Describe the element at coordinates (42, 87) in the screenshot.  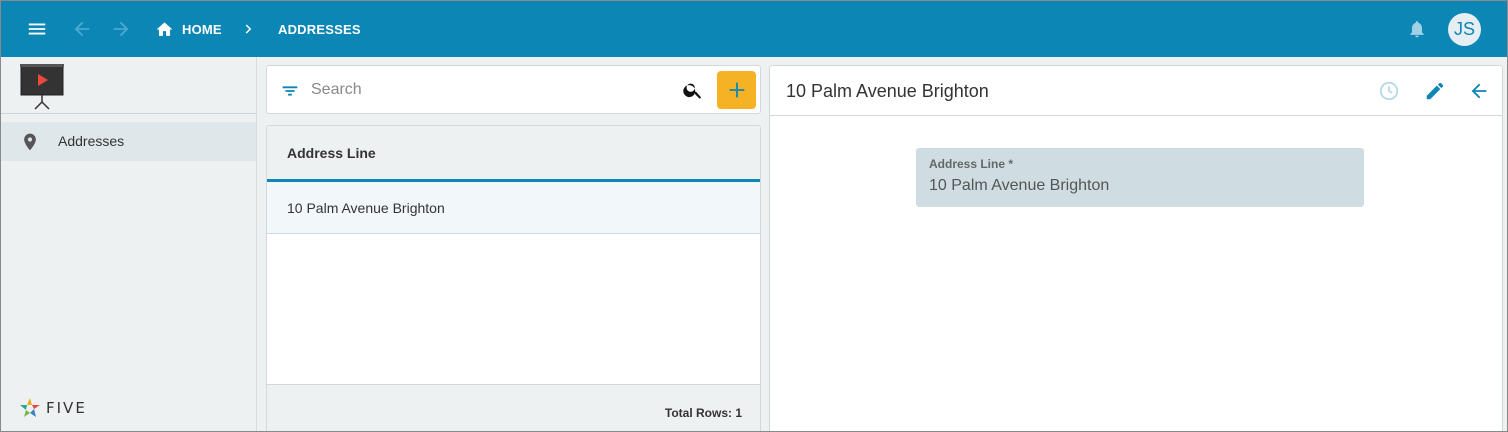
I see `presentation-screen-icon` at that location.